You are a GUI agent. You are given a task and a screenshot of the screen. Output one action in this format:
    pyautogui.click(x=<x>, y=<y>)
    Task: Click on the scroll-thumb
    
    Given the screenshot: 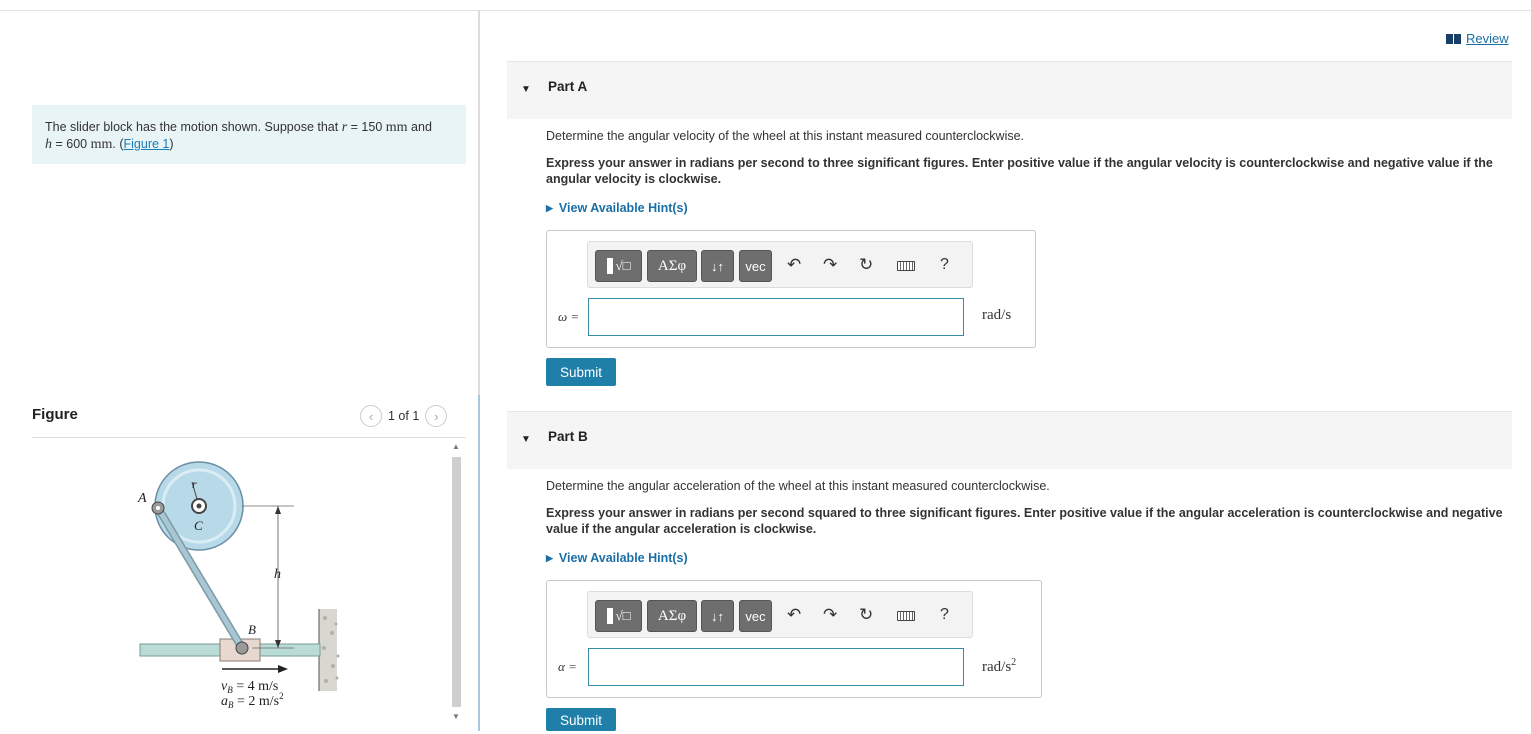 What is the action you would take?
    pyautogui.click(x=456, y=582)
    